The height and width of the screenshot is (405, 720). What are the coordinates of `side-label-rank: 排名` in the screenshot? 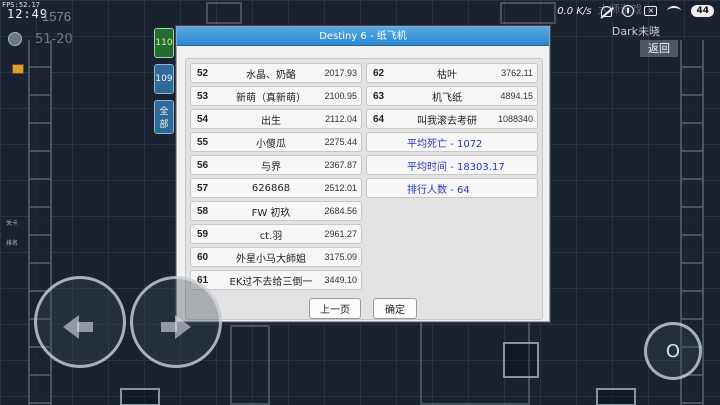 It's located at (12, 243).